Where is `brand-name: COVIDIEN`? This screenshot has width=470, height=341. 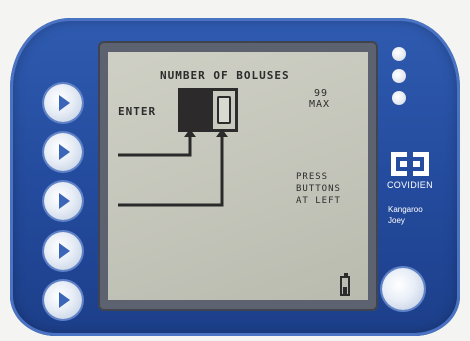
brand-name: COVIDIEN is located at coordinates (410, 185).